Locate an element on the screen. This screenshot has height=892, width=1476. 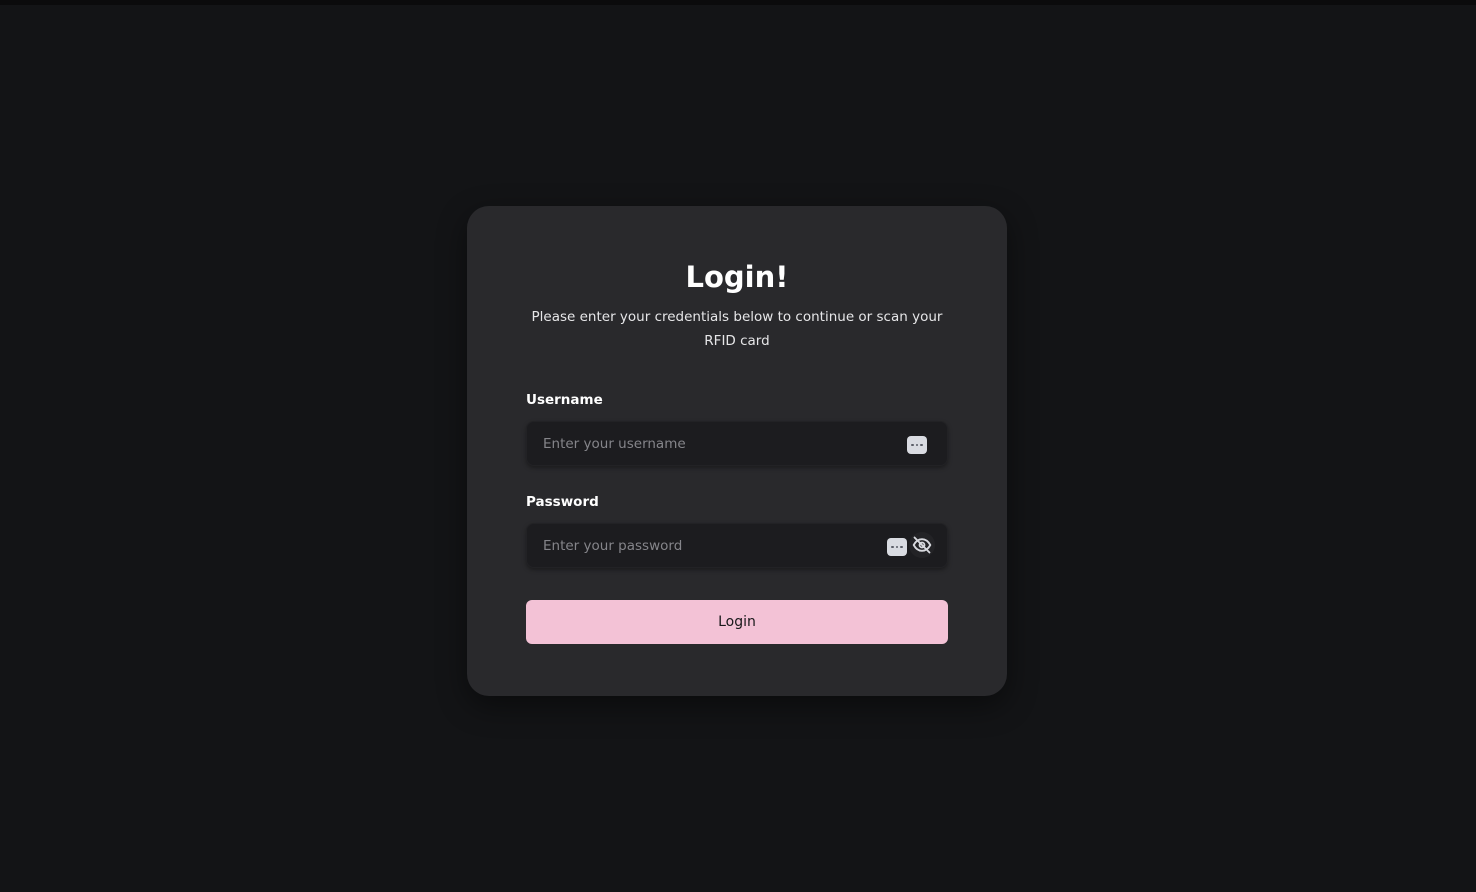
username-input is located at coordinates (737, 443).